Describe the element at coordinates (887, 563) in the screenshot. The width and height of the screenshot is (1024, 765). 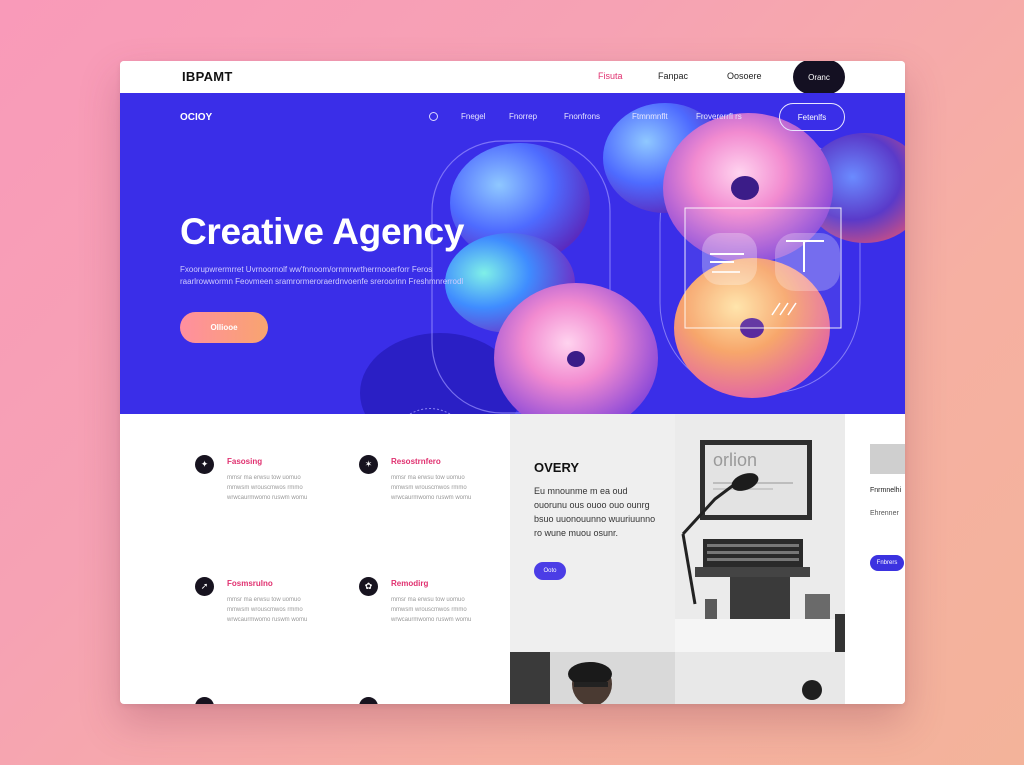
I see `right-button: Fnbrers` at that location.